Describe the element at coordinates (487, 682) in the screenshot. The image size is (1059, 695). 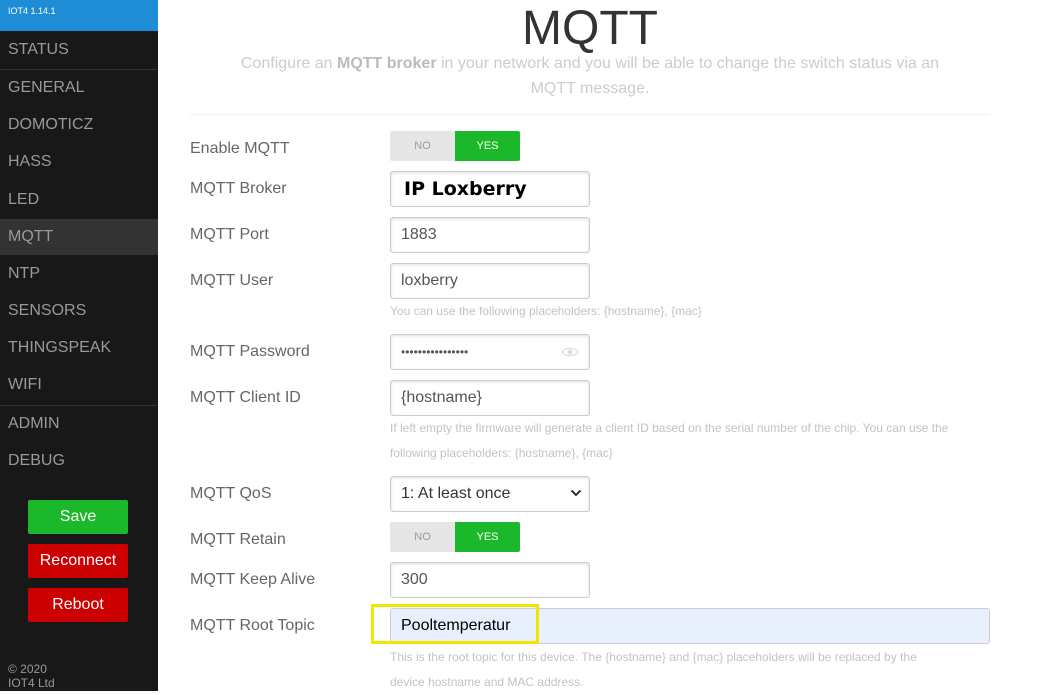
I see `mqtt-root-topic-hint-line2: device hostname and MAC address.` at that location.